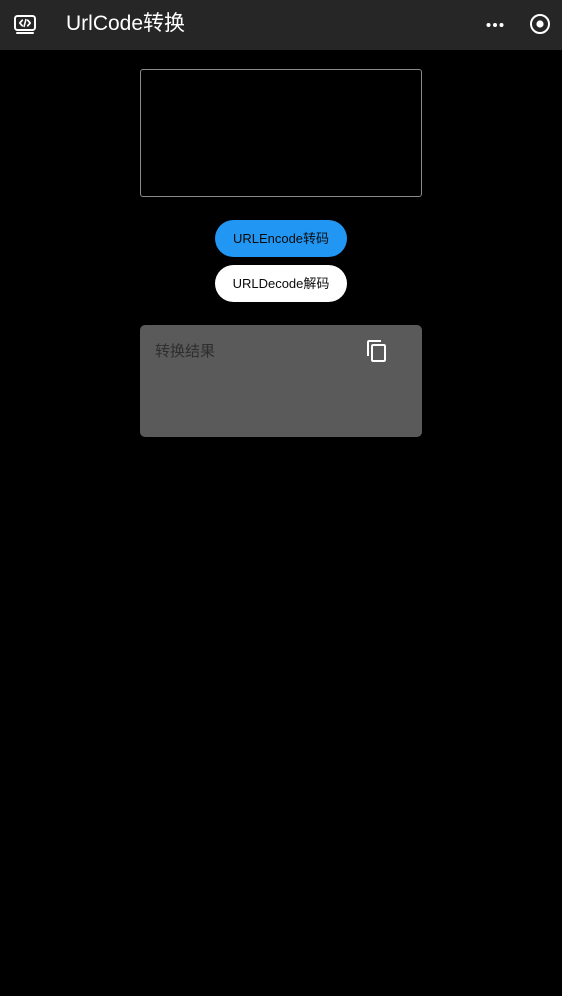  I want to click on app-header: UrlCode转换, so click(281, 25).